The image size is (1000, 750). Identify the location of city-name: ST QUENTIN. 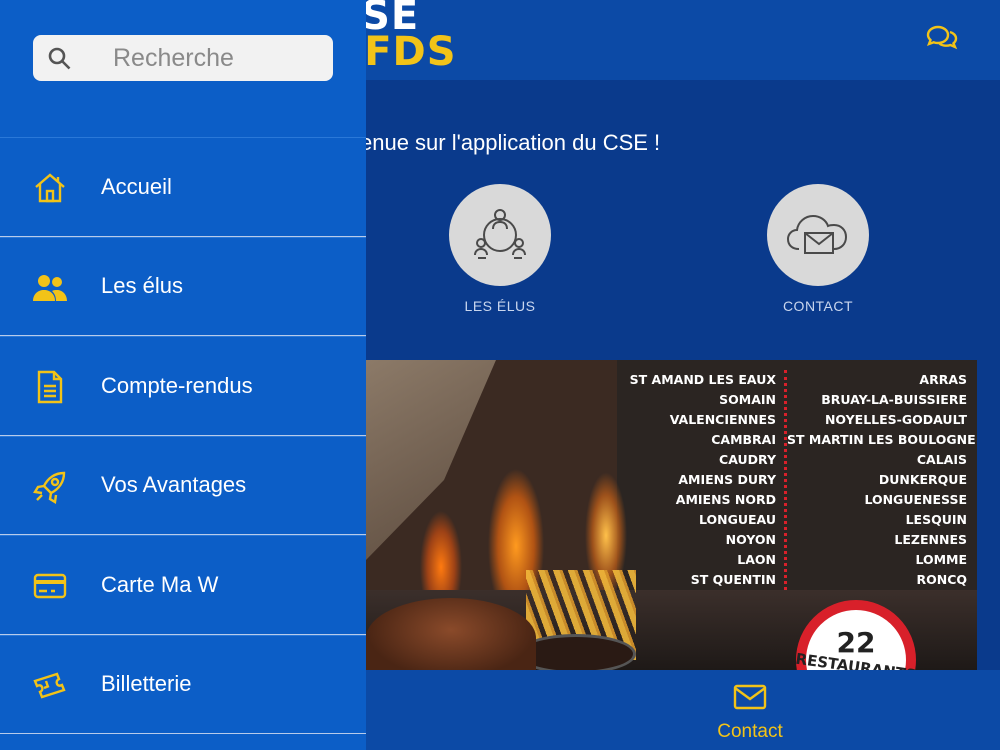
(733, 579).